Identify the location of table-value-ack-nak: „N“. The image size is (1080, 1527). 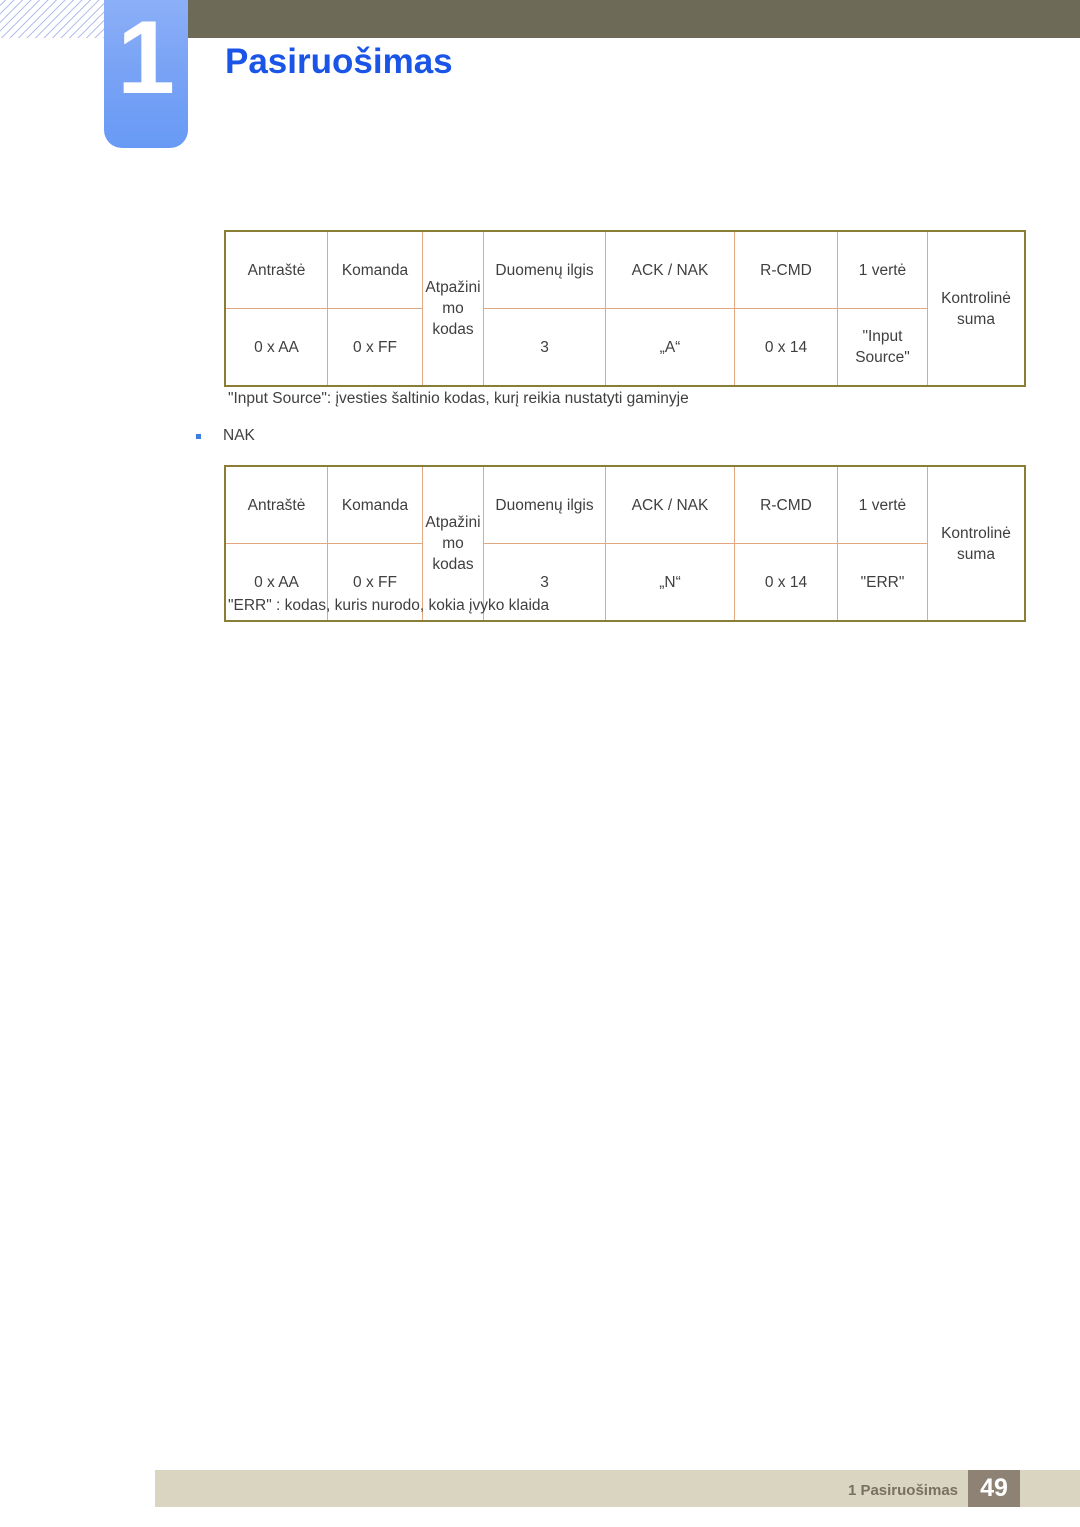
(670, 582).